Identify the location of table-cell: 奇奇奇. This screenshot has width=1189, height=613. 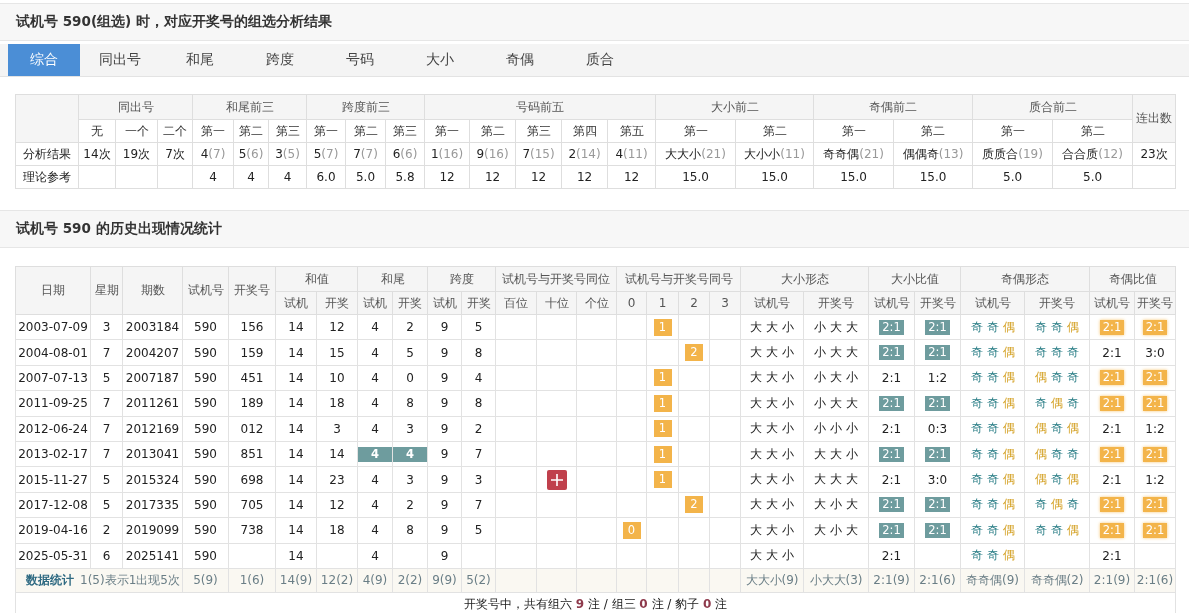
(1057, 352).